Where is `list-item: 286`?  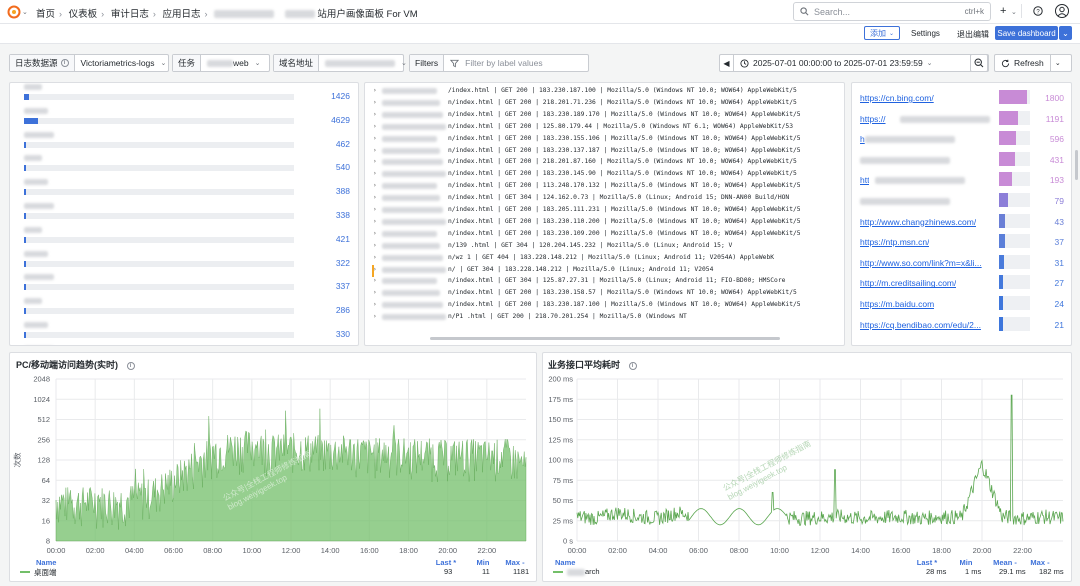 list-item: 286 is located at coordinates (184, 312).